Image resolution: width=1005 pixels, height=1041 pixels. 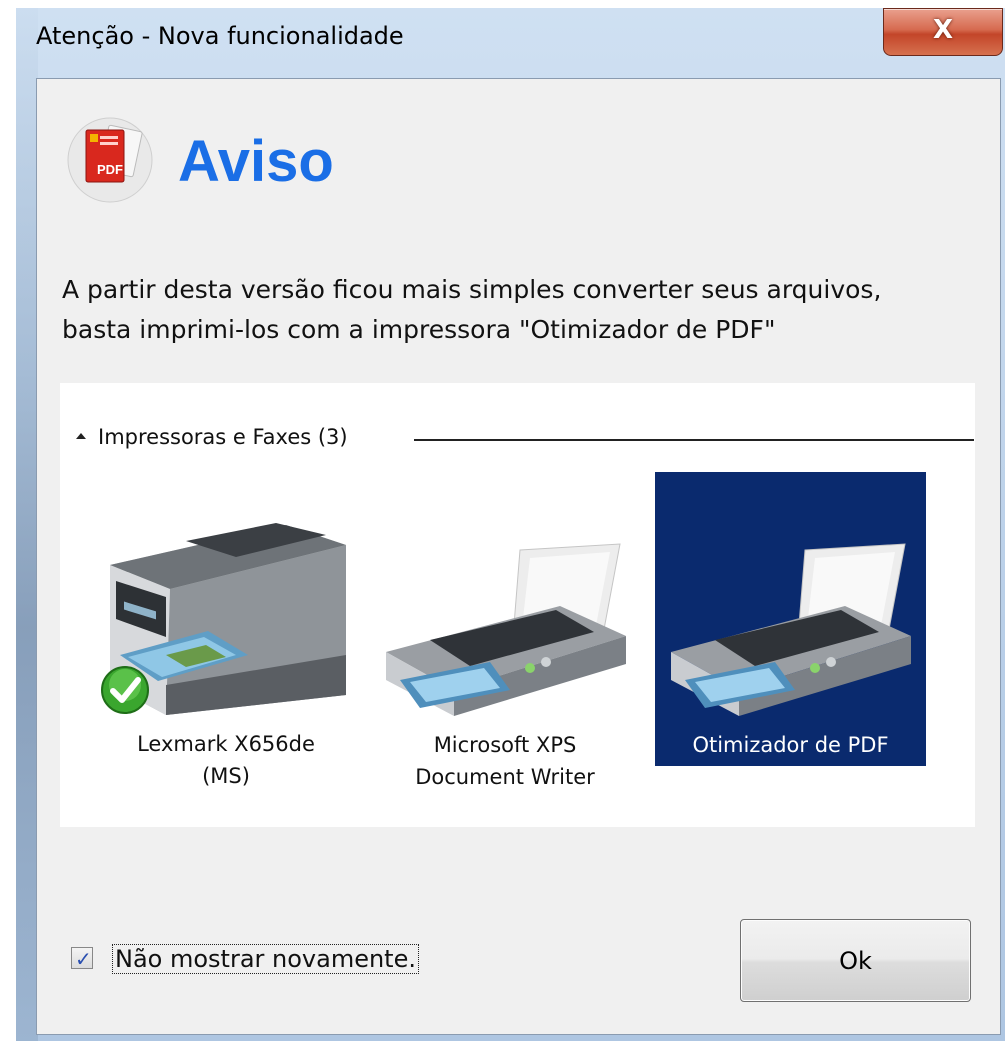 What do you see at coordinates (223, 437) in the screenshot?
I see `group-label: Impressoras e Faxes (3)` at bounding box center [223, 437].